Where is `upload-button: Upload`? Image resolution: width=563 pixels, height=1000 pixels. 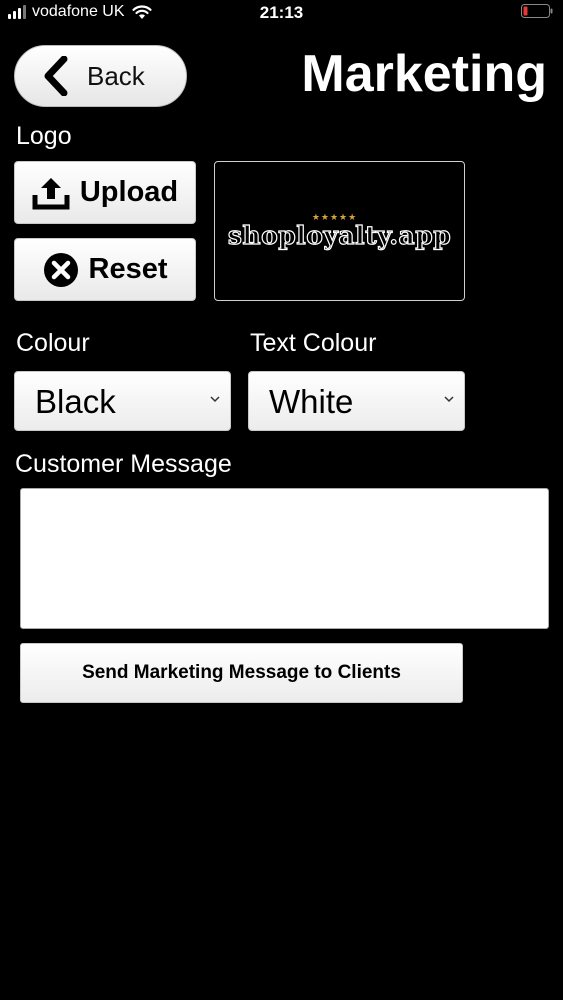
upload-button: Upload is located at coordinates (105, 192).